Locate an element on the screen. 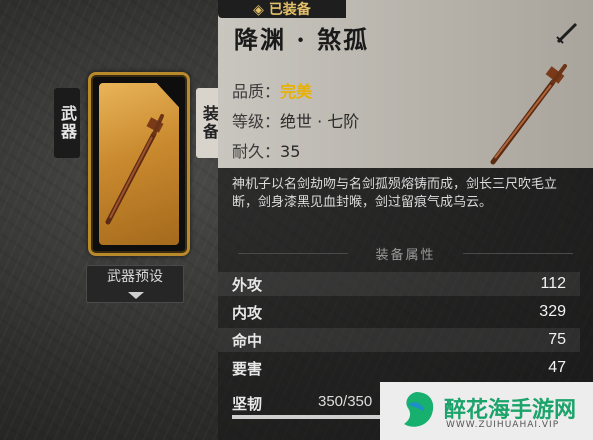 The width and height of the screenshot is (593, 440). quality-value: 完美 is located at coordinates (296, 91).